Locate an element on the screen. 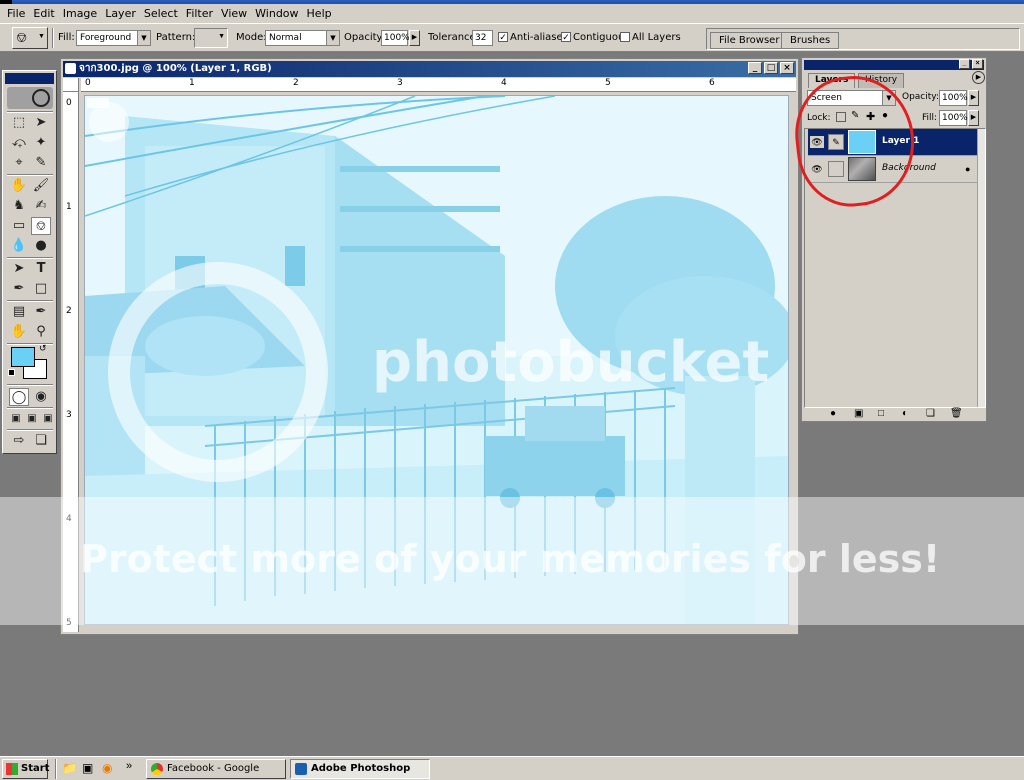 Image resolution: width=1024 pixels, height=780 pixels. crop-tool-icon: ⌖ is located at coordinates (19, 163).